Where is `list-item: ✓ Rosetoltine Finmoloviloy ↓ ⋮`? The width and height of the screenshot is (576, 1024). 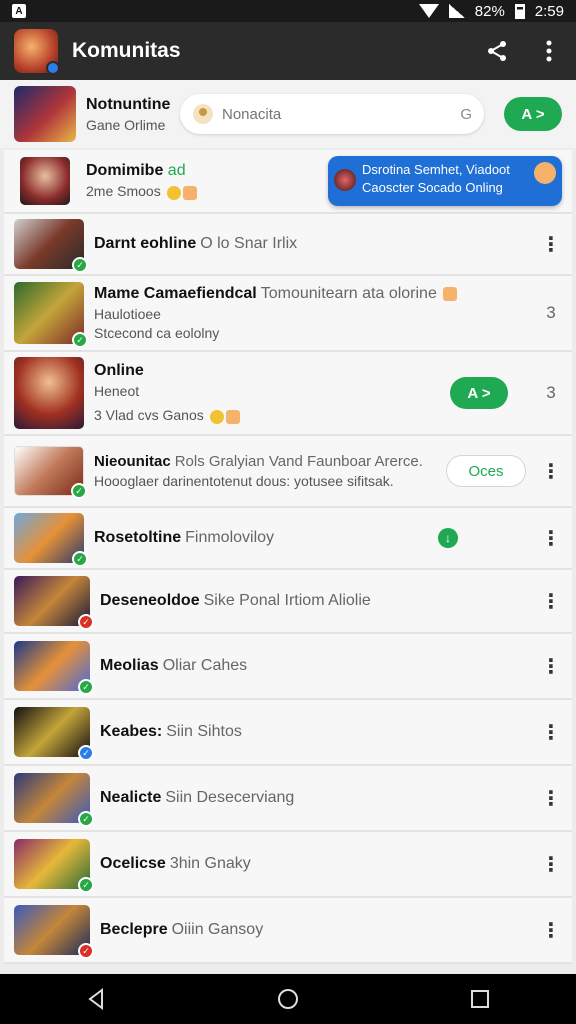
list-item: ✓ Rosetoltine Finmoloviloy ↓ ⋮ is located at coordinates (288, 539).